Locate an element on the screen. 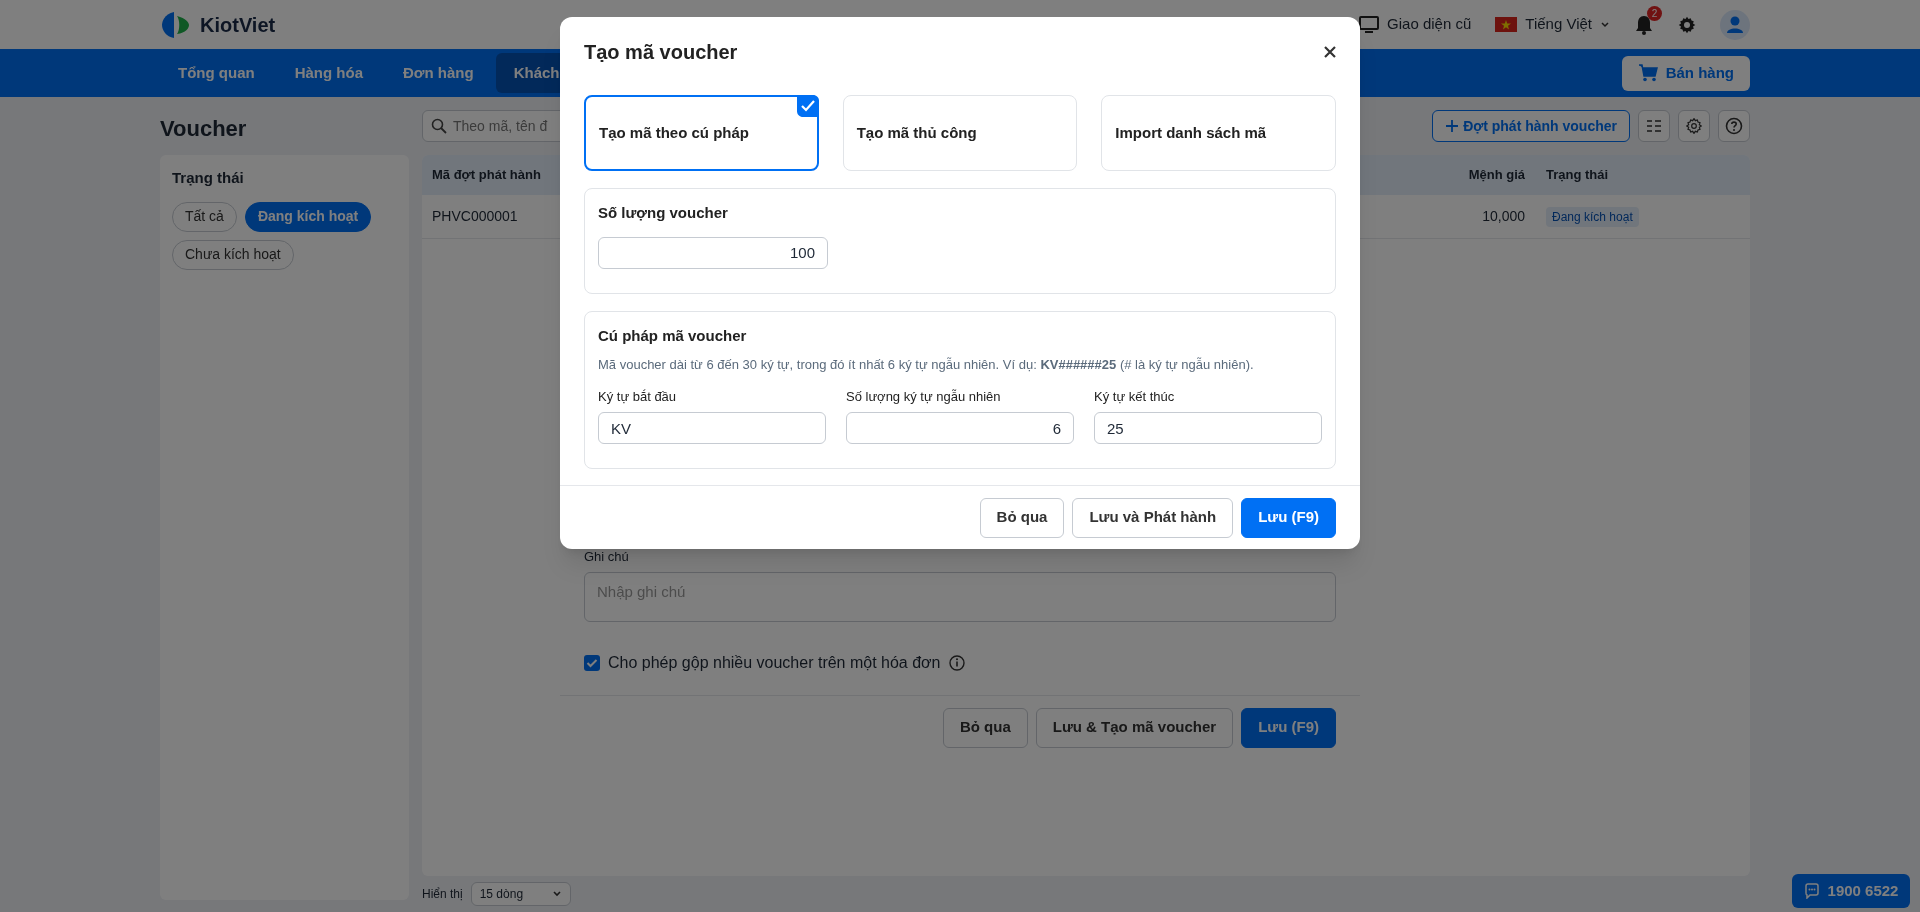 The width and height of the screenshot is (1920, 912). field-label: Ghi chú is located at coordinates (607, 556).